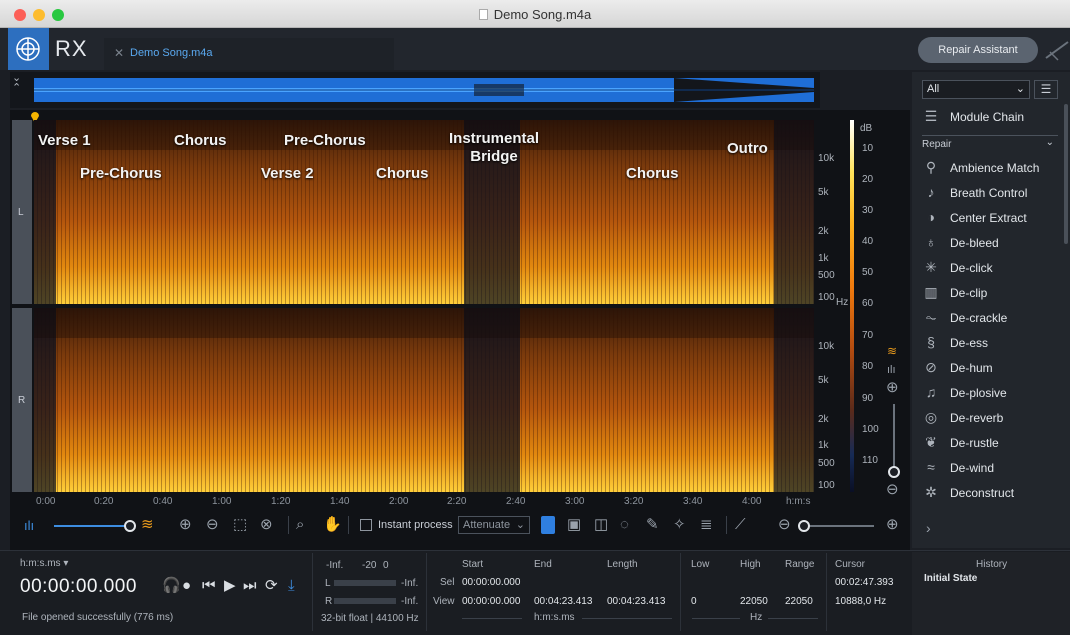  I want to click on module-item-de-plosive: ♫ De-plosive, so click(992, 394).